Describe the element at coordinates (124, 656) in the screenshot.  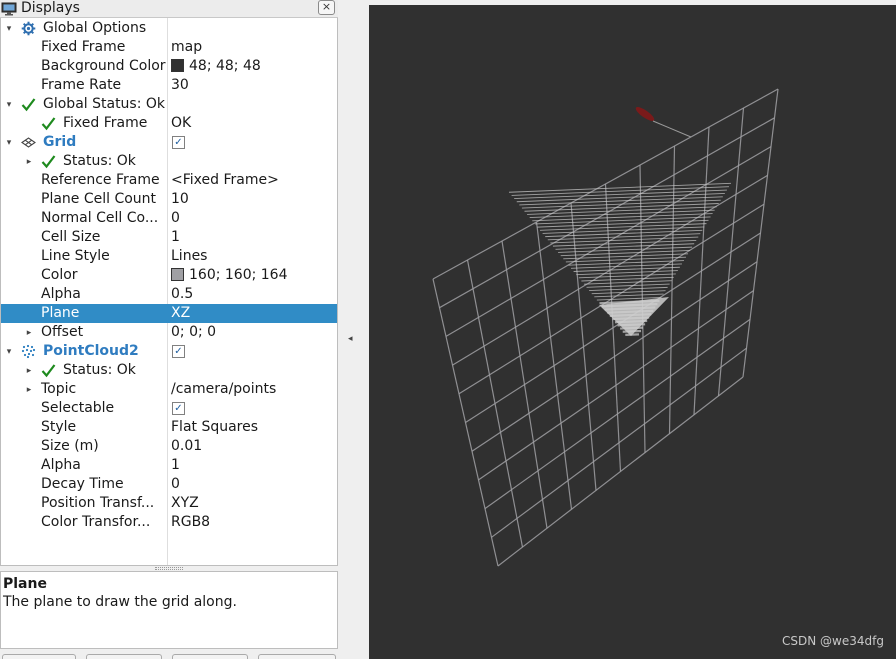
I see `duplicate-button` at that location.